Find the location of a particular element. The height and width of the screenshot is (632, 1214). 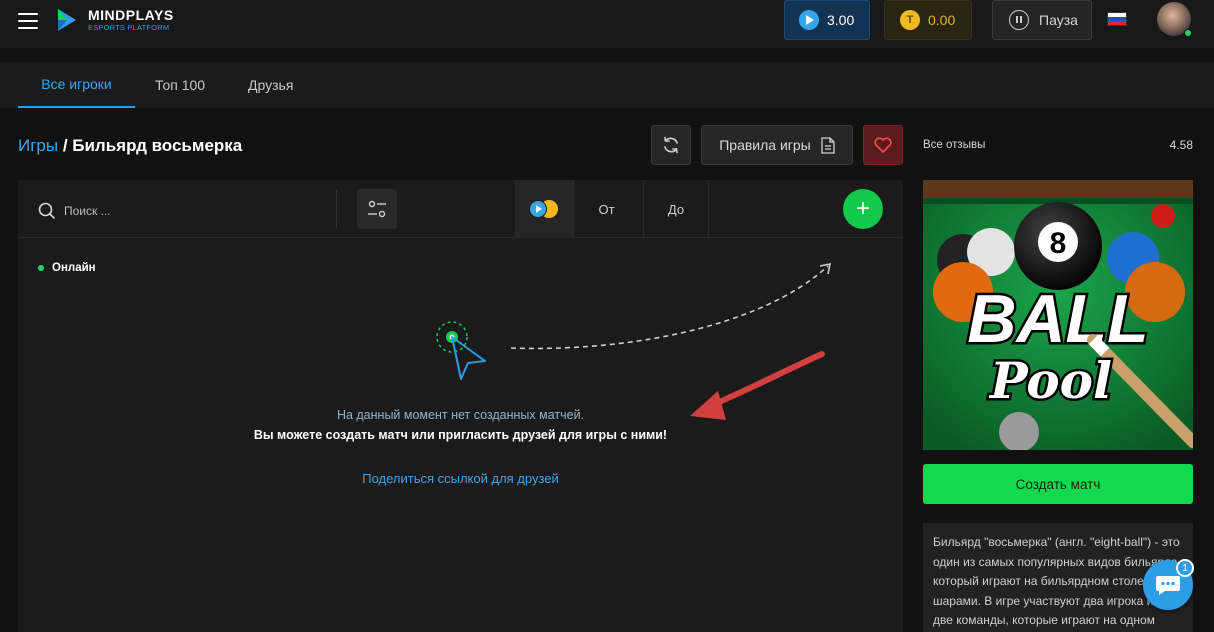

brand-subtitle: ESPORTS PLATFORM is located at coordinates (129, 27).